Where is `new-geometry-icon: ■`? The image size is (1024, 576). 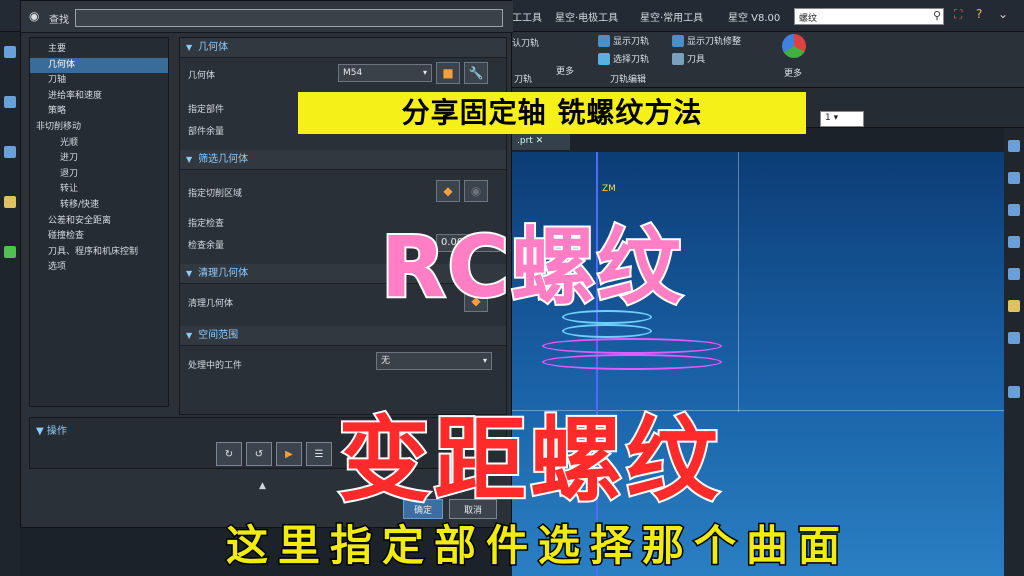 new-geometry-icon: ■ is located at coordinates (448, 73).